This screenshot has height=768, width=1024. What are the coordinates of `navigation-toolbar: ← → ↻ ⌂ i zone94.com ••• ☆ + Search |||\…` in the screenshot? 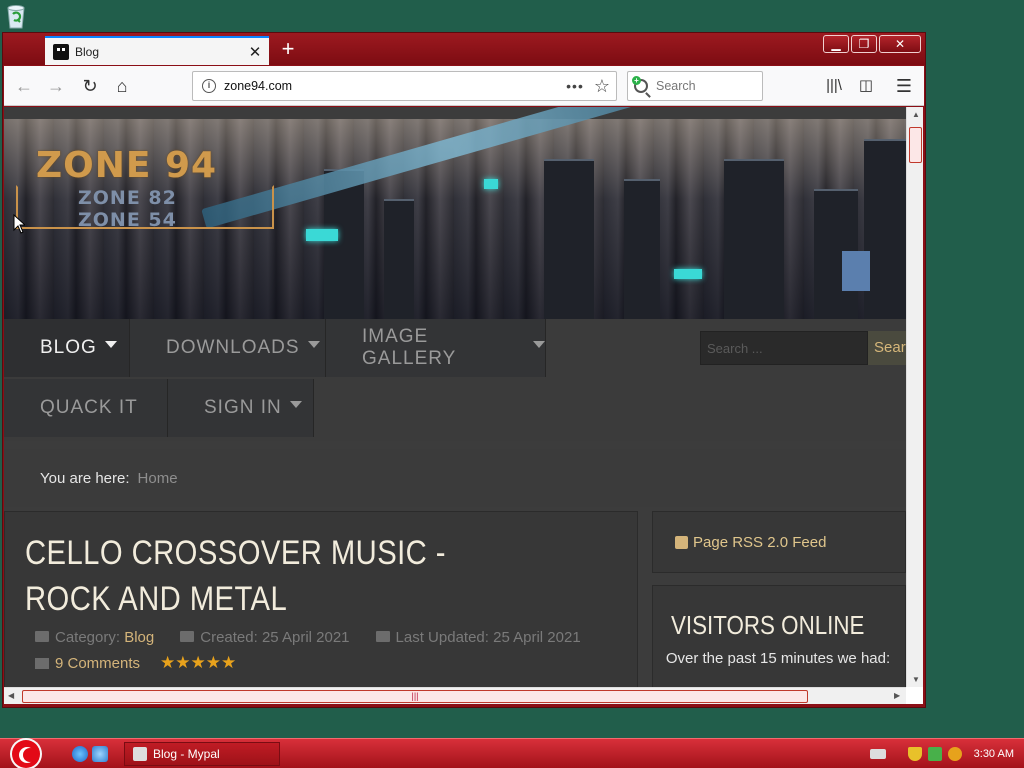 It's located at (464, 86).